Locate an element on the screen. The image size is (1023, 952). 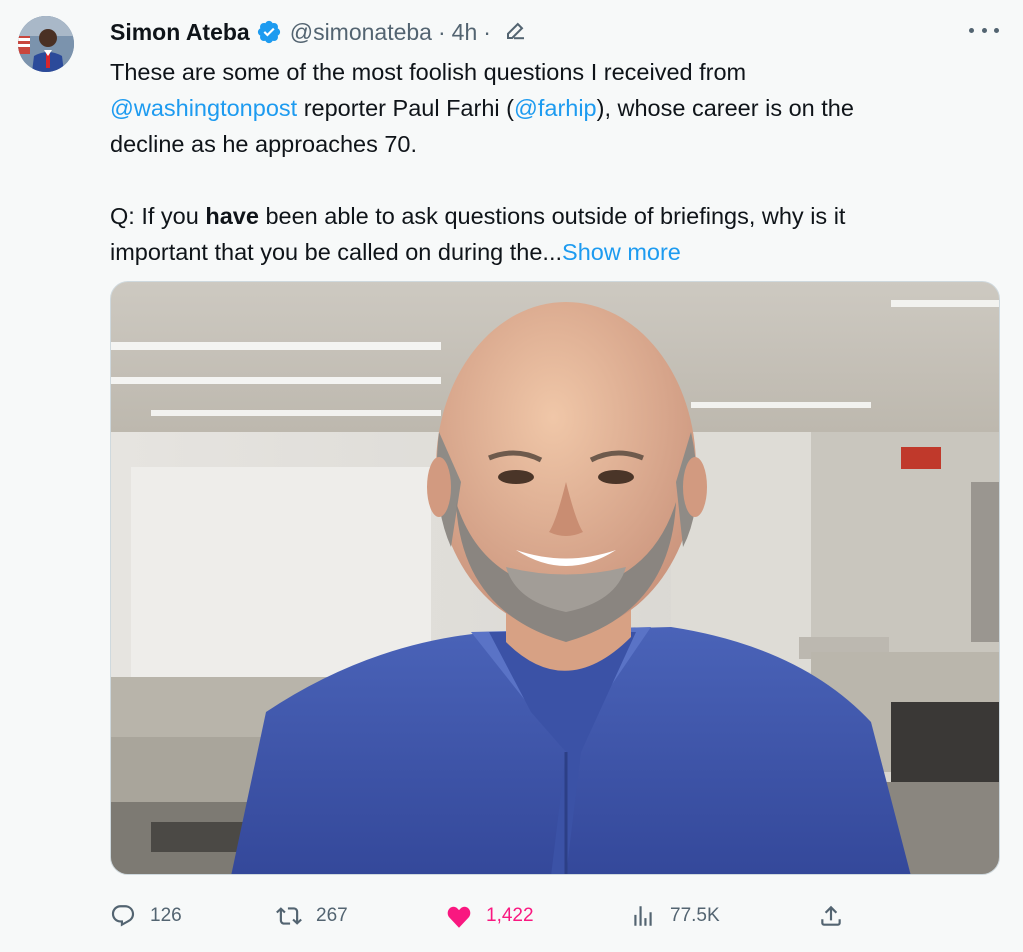
reply-button: 126 is located at coordinates (146, 916).